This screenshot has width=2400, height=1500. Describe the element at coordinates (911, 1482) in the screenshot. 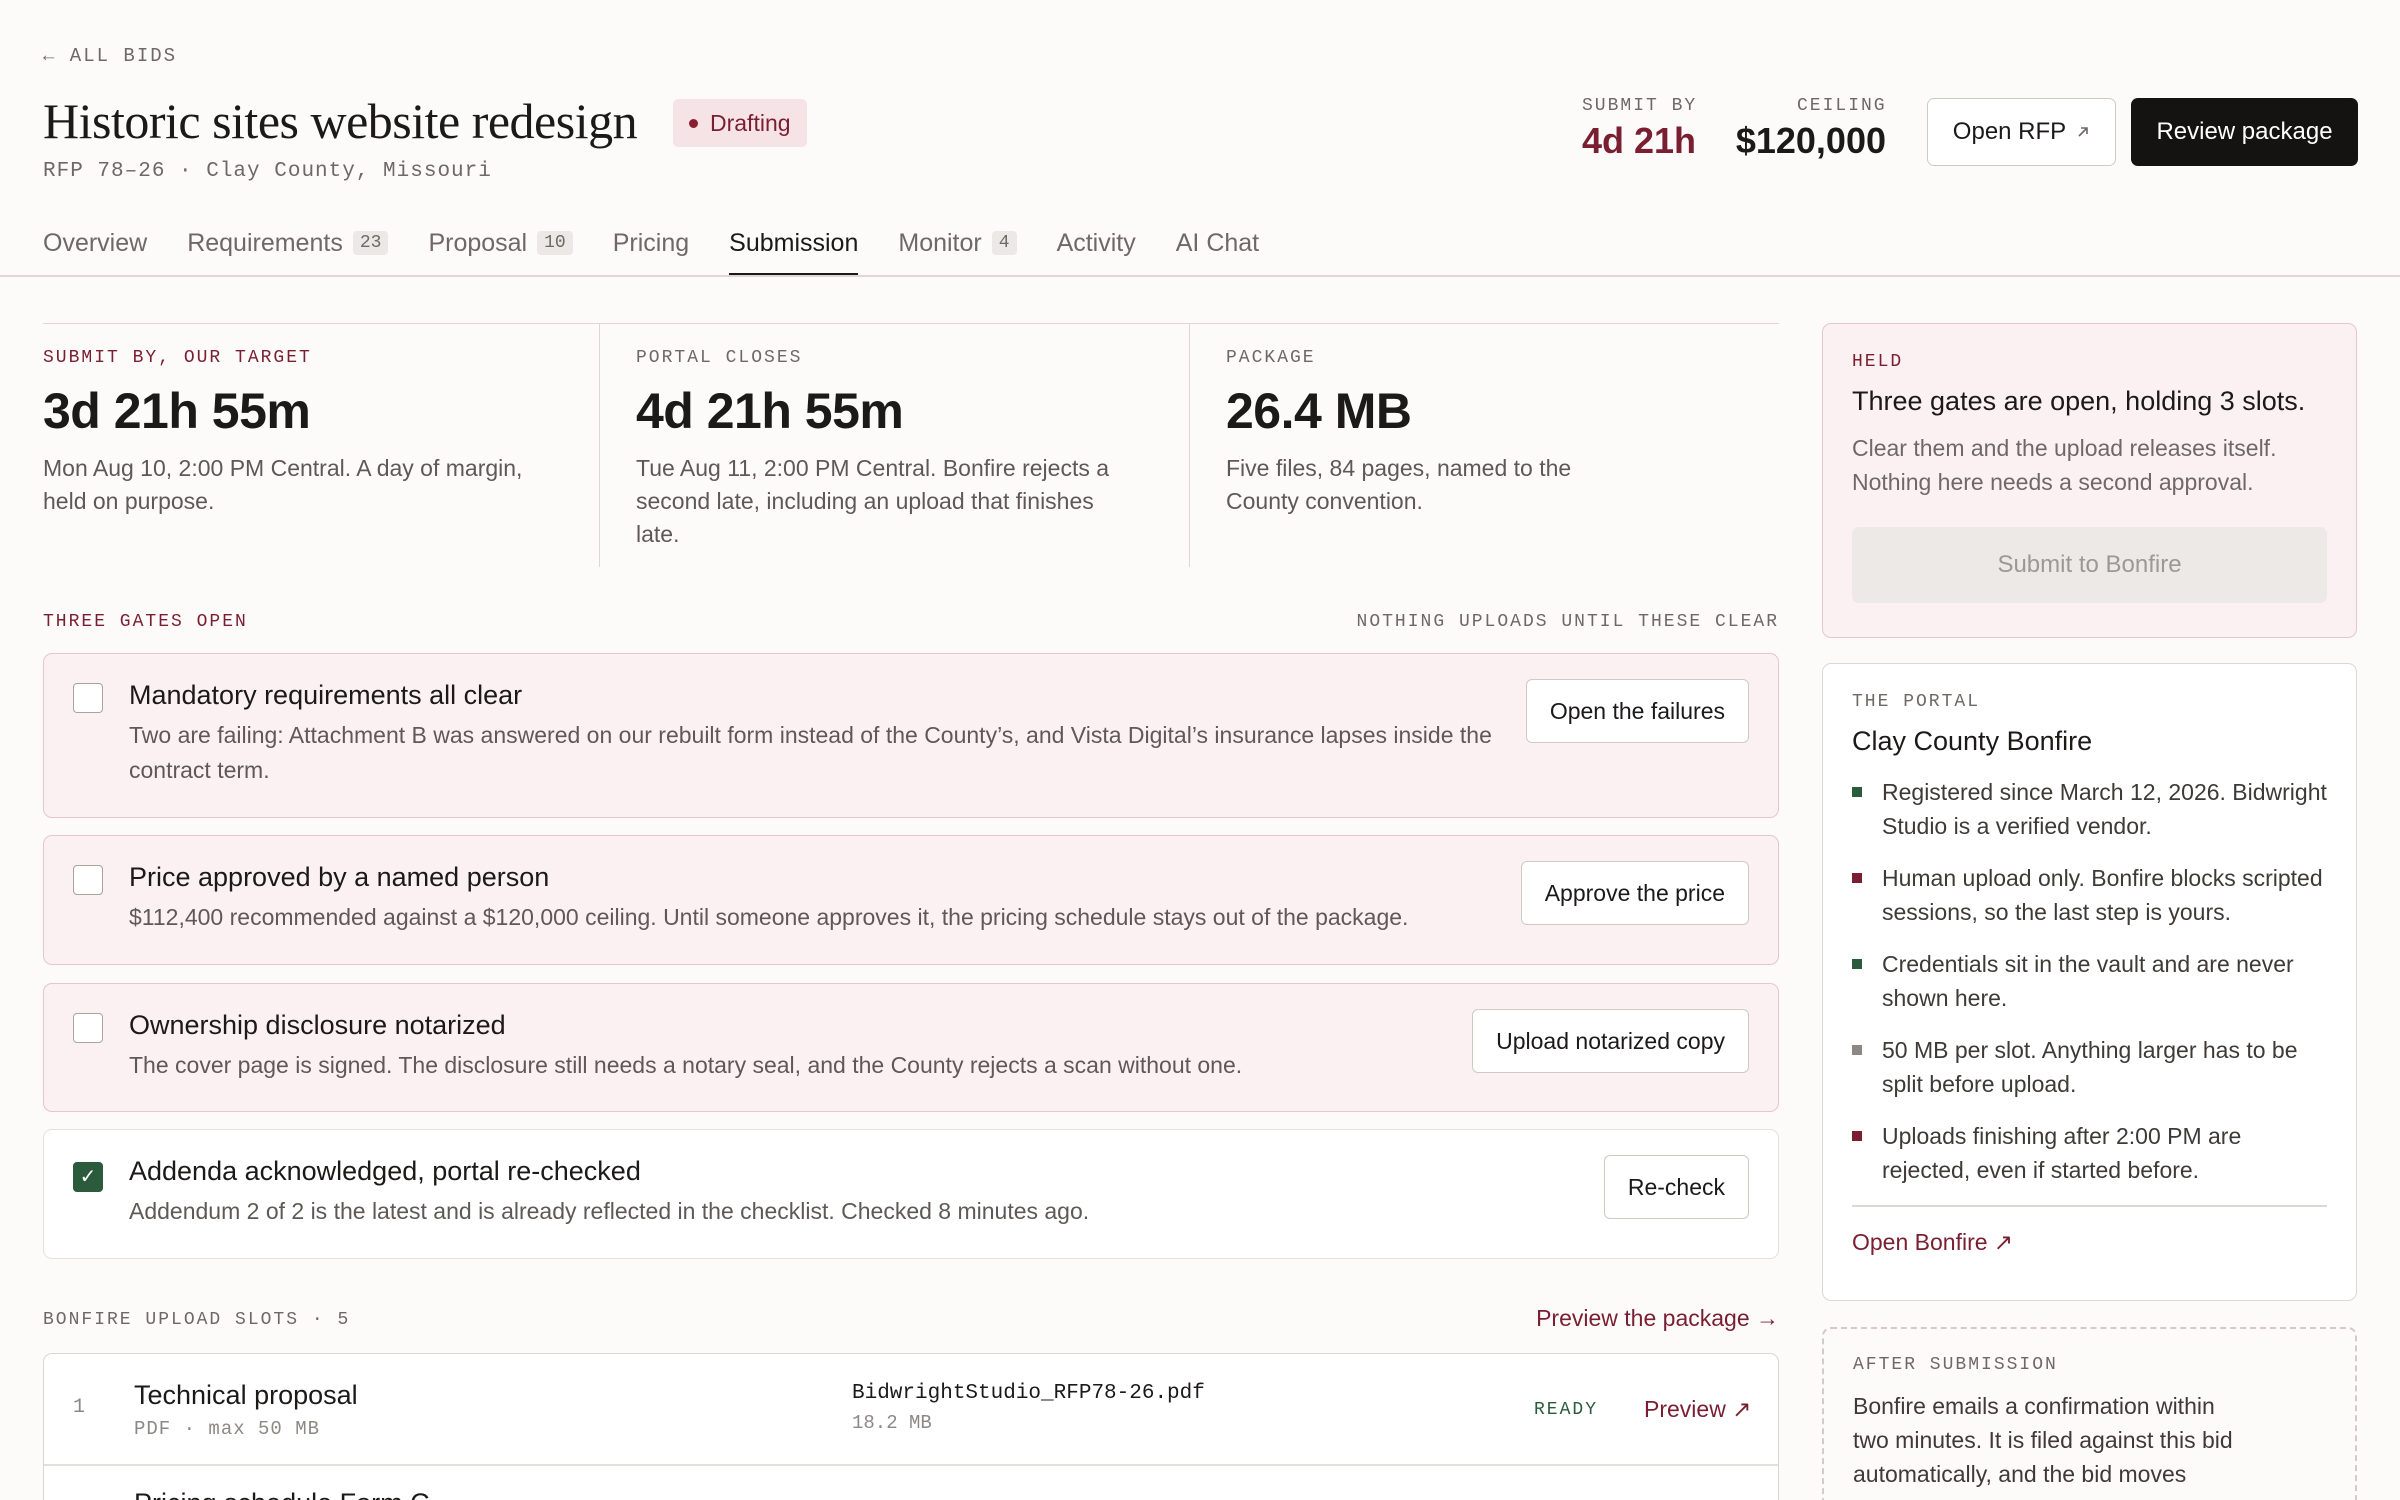

I see `table-row: Pricing schedule Form C` at that location.